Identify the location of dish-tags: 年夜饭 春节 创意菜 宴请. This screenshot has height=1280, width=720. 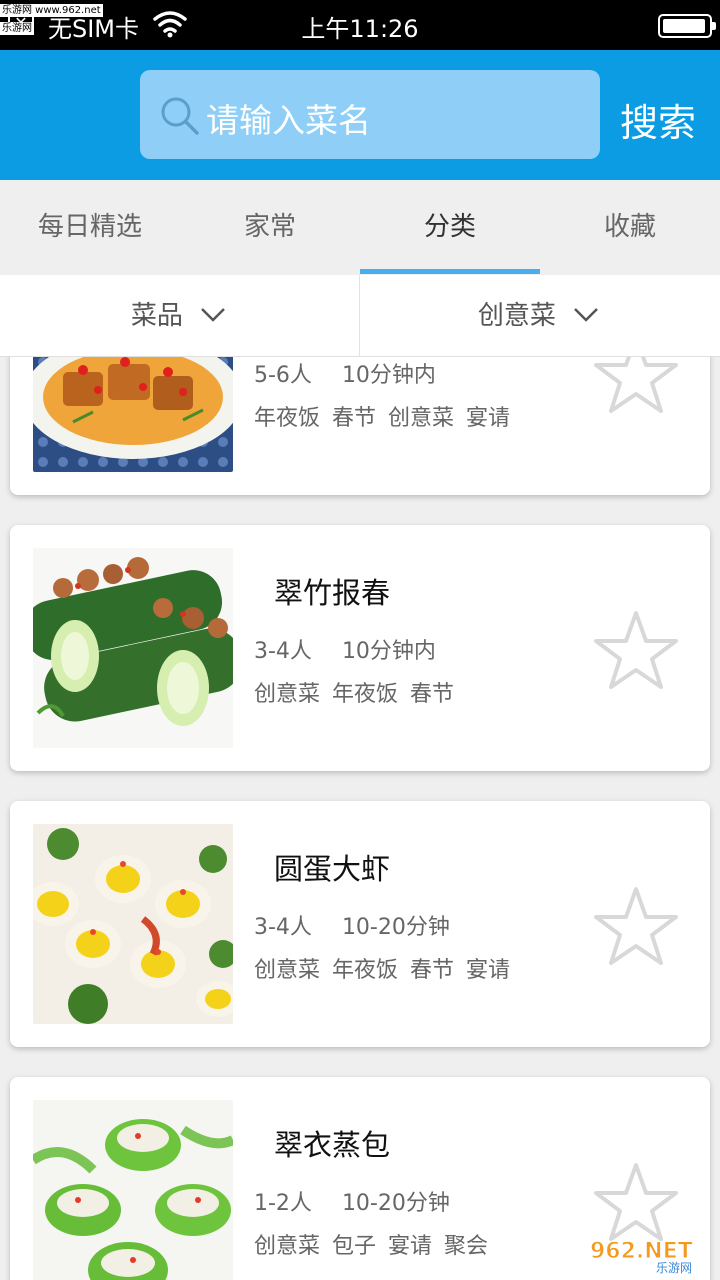
(388, 416).